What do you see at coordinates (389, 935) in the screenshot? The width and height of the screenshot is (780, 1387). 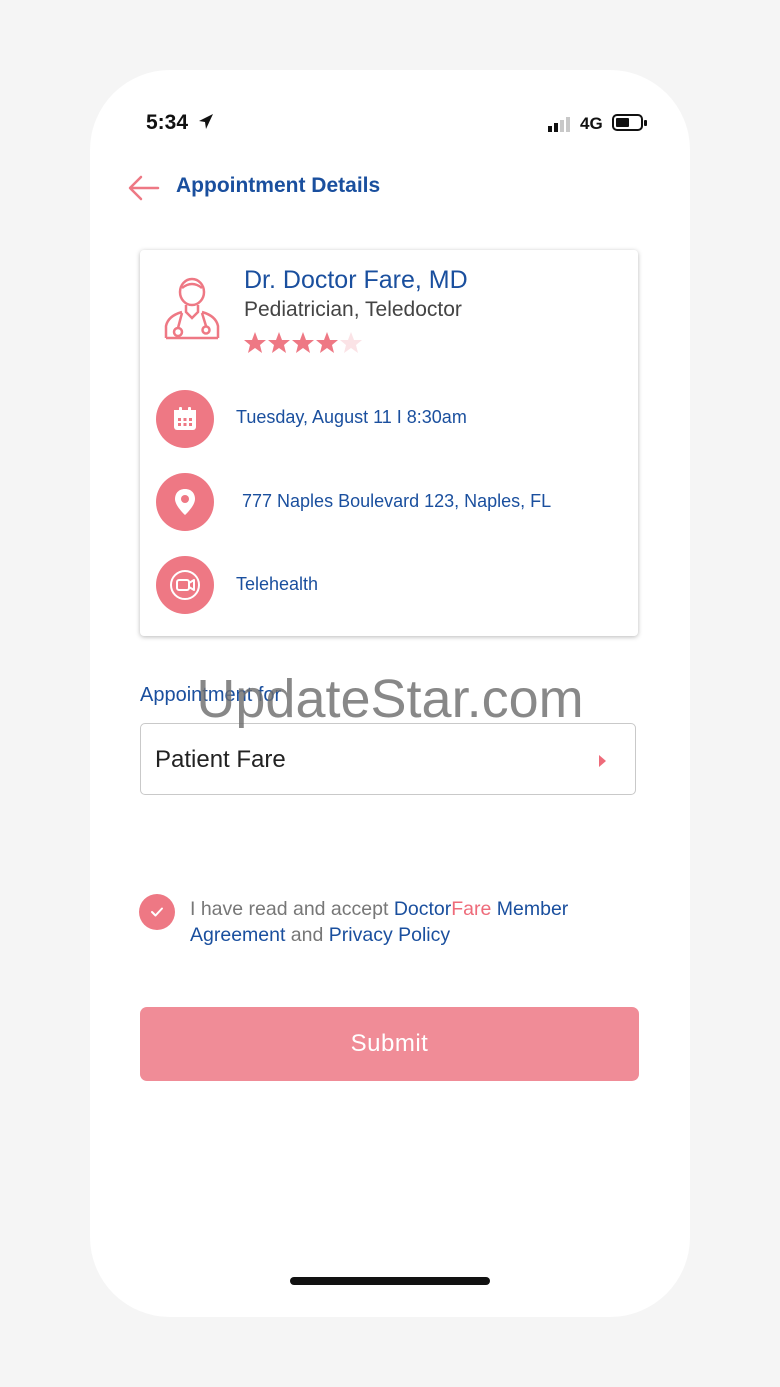 I see `privacy-policy-link: Privacy Policy` at bounding box center [389, 935].